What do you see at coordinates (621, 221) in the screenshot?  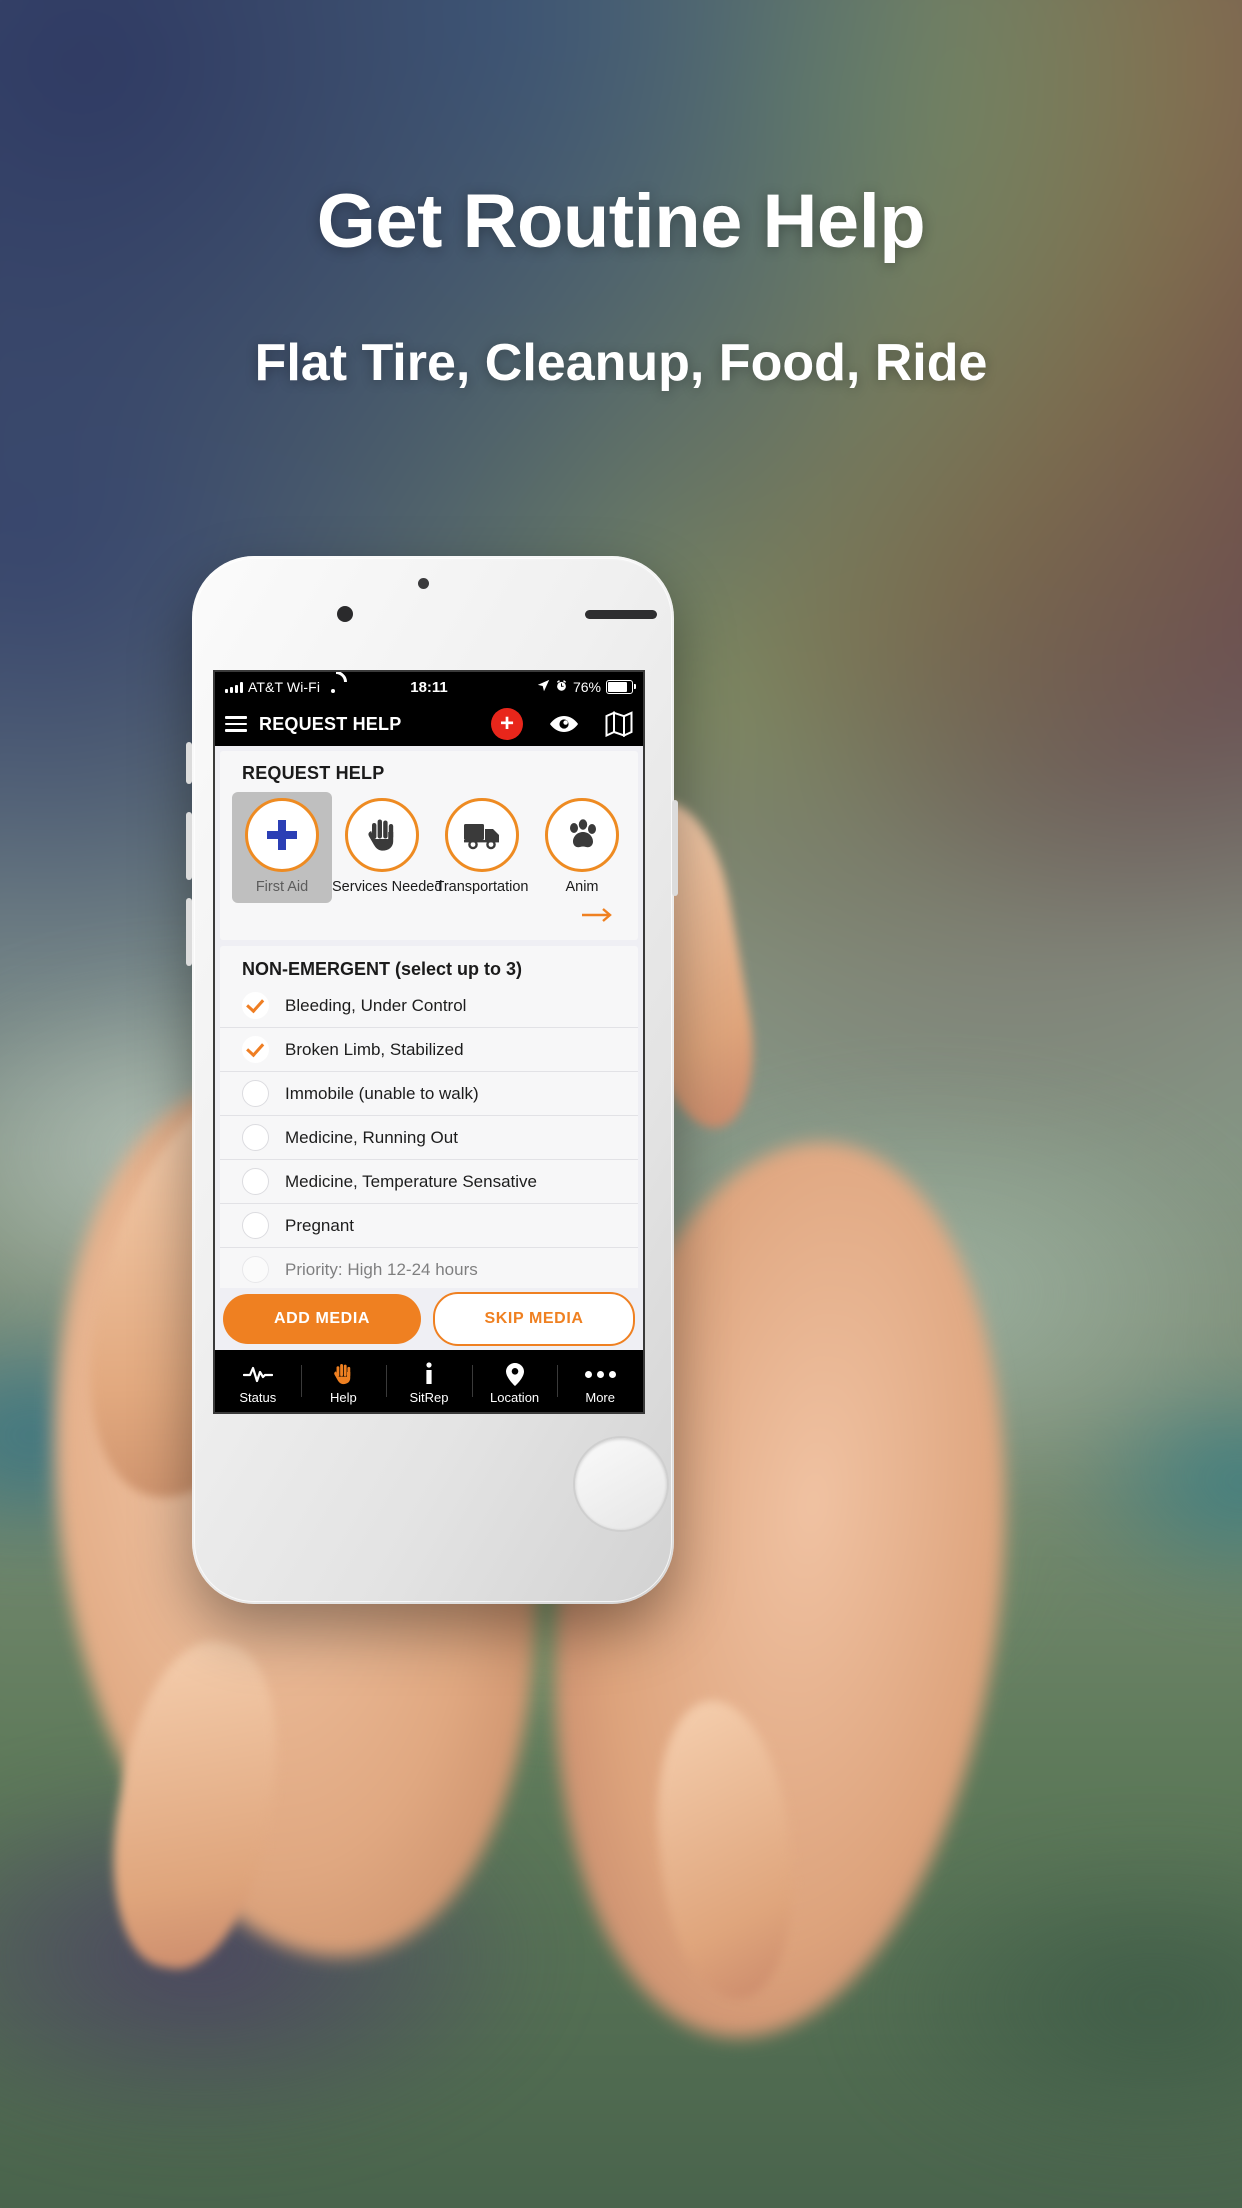 I see `promo-headline: Get Routine Help` at bounding box center [621, 221].